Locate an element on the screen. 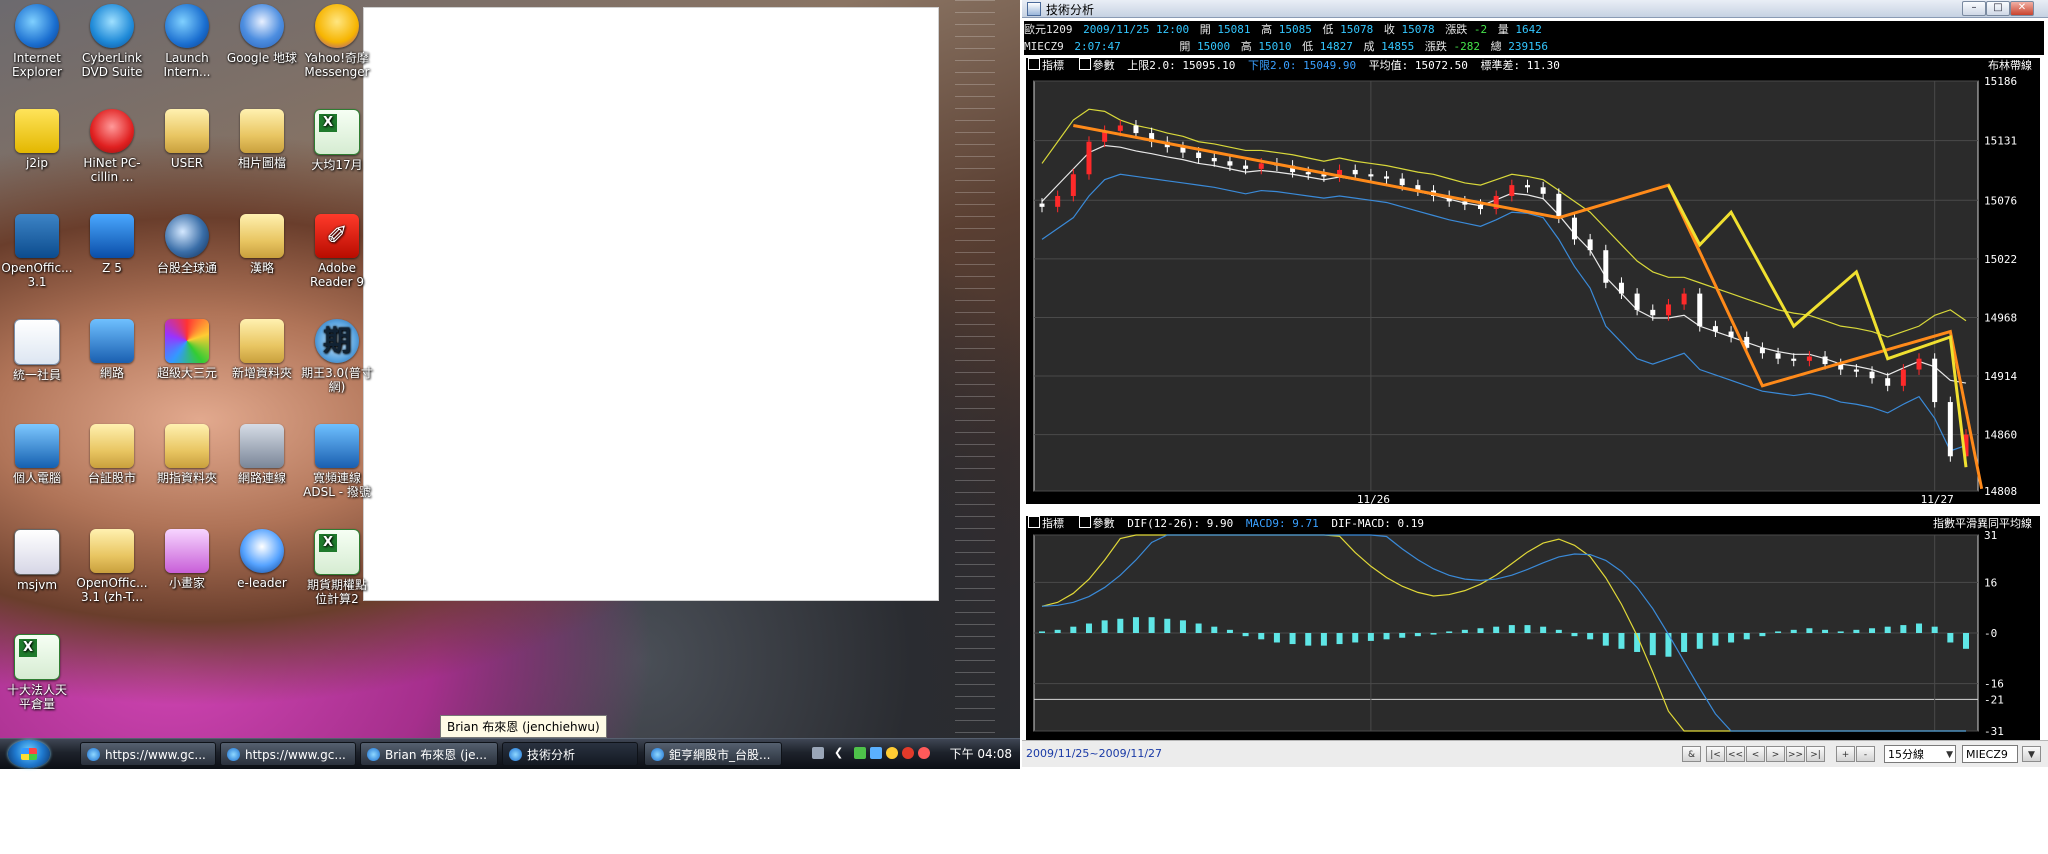 Image resolution: width=2048 pixels, height=854 pixels. macd-y-tick-label: -0 is located at coordinates (1990, 633).